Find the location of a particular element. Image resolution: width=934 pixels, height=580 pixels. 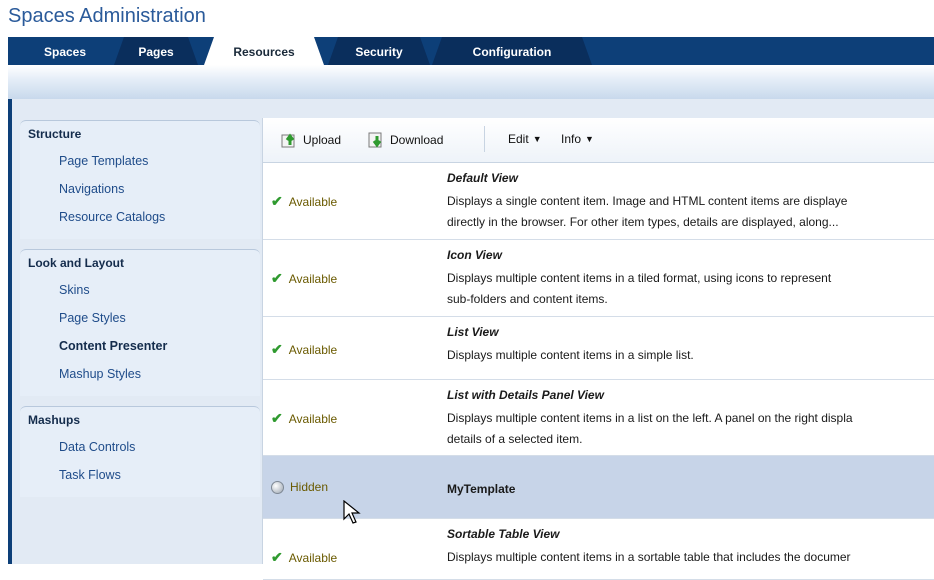

sidebar-group-title: Look and Layout is located at coordinates (76, 263).